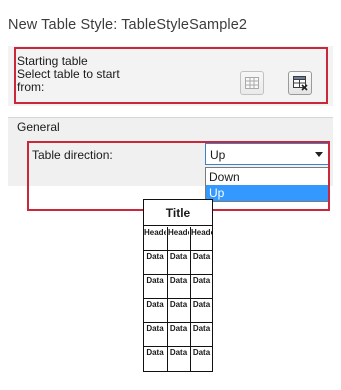  Describe the element at coordinates (128, 25) in the screenshot. I see `dialog-title: New Table Style: TableStyleSample2` at that location.